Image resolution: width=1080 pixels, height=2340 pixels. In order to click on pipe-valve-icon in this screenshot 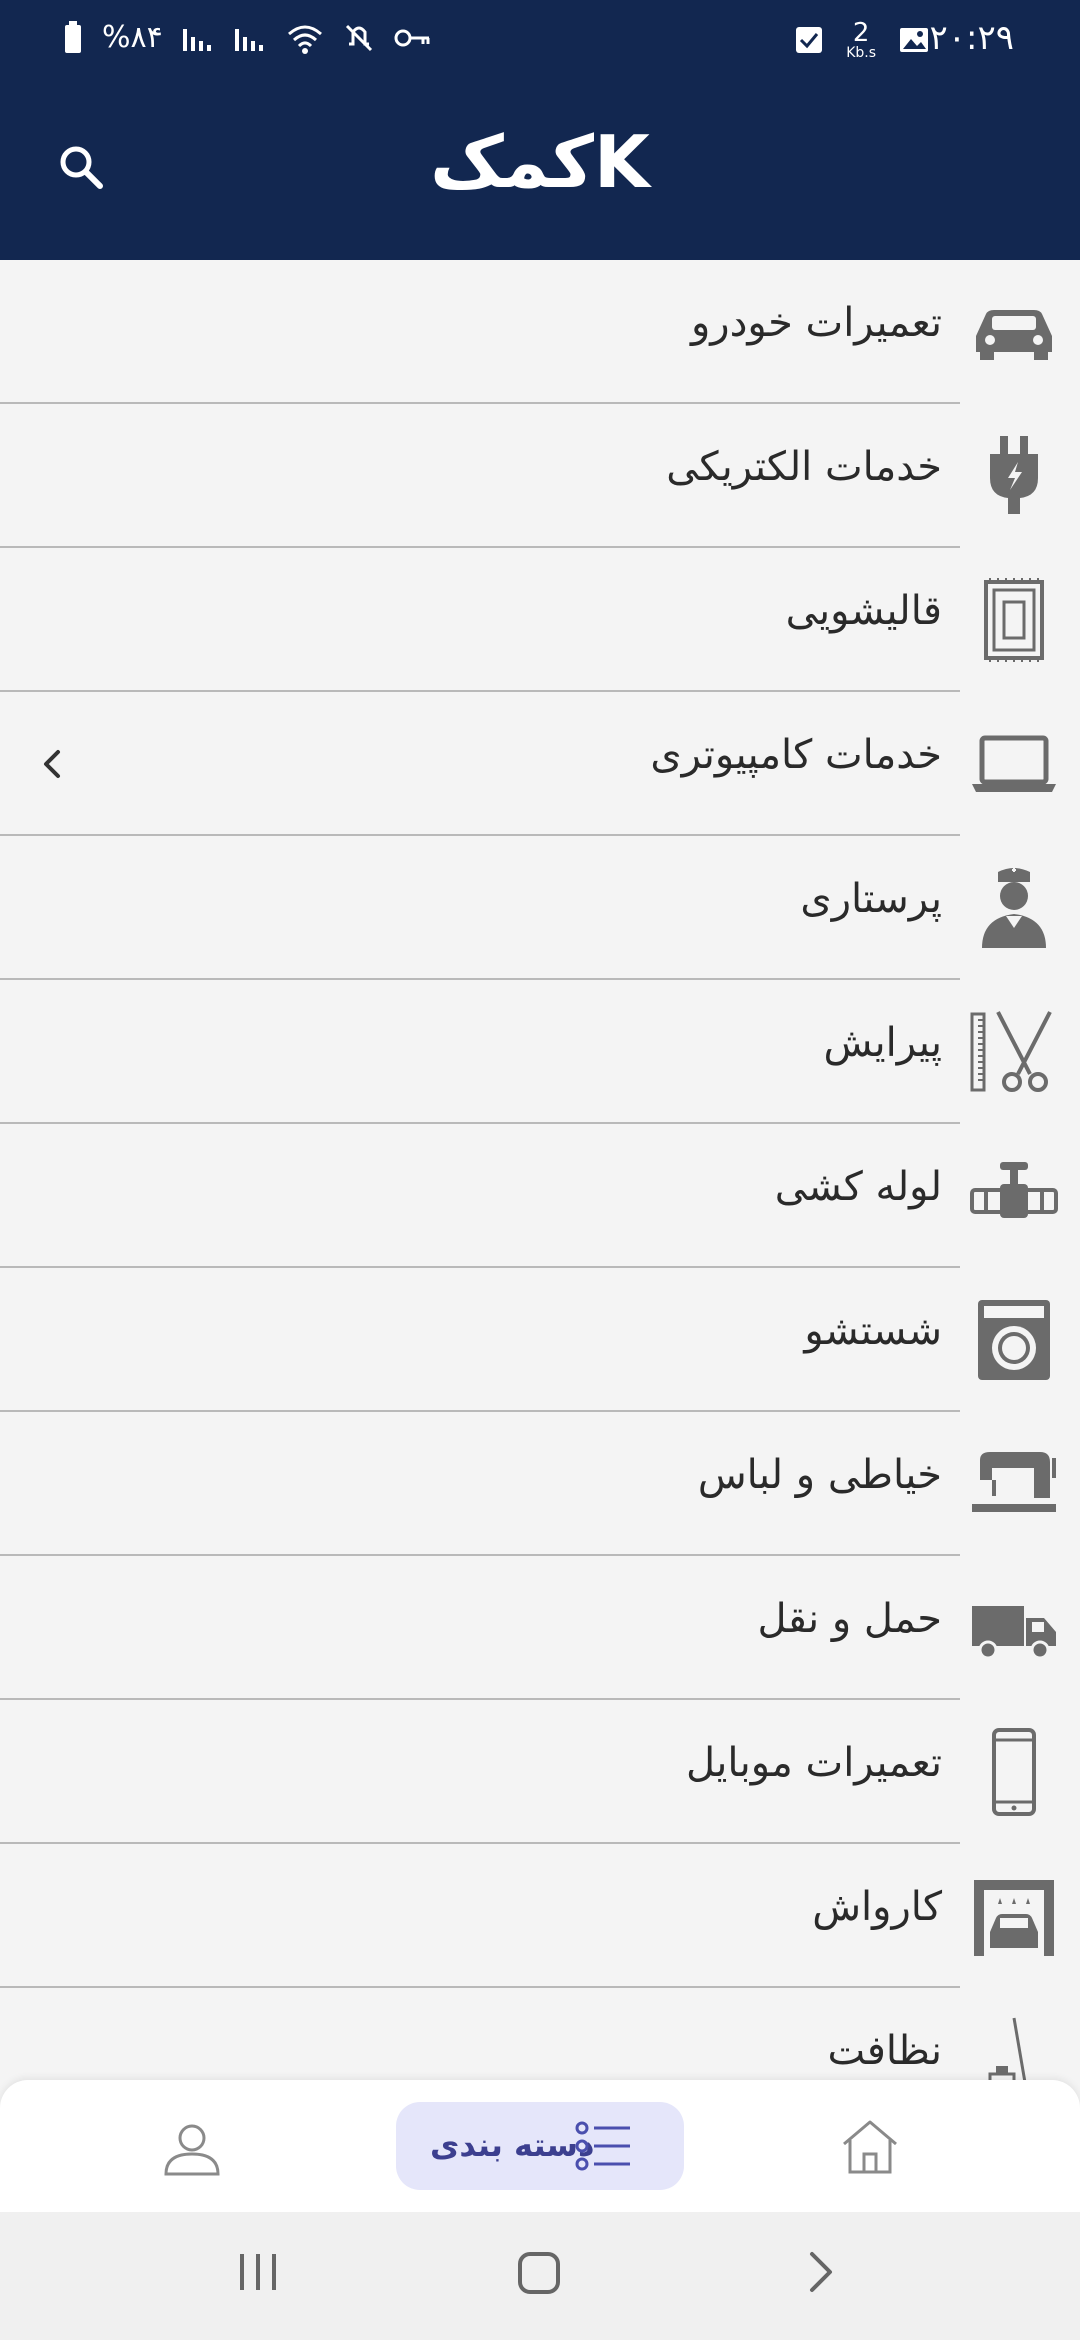, I will do `click(1014, 1190)`.